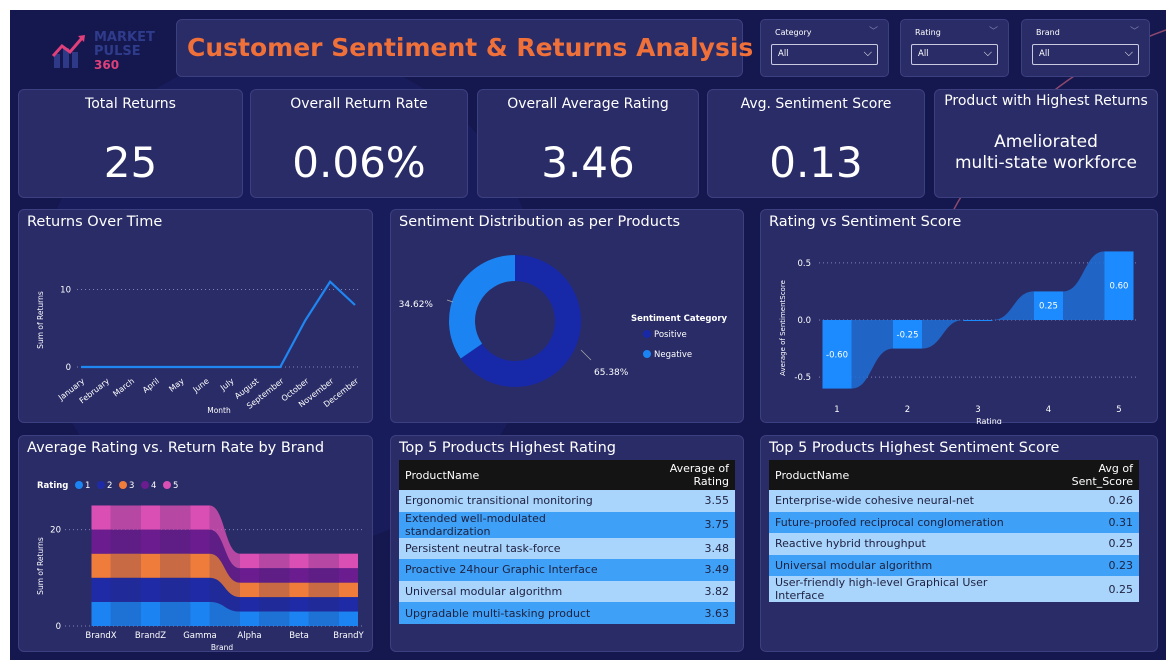  Describe the element at coordinates (816, 162) in the screenshot. I see `kpi-value: 0.13` at that location.